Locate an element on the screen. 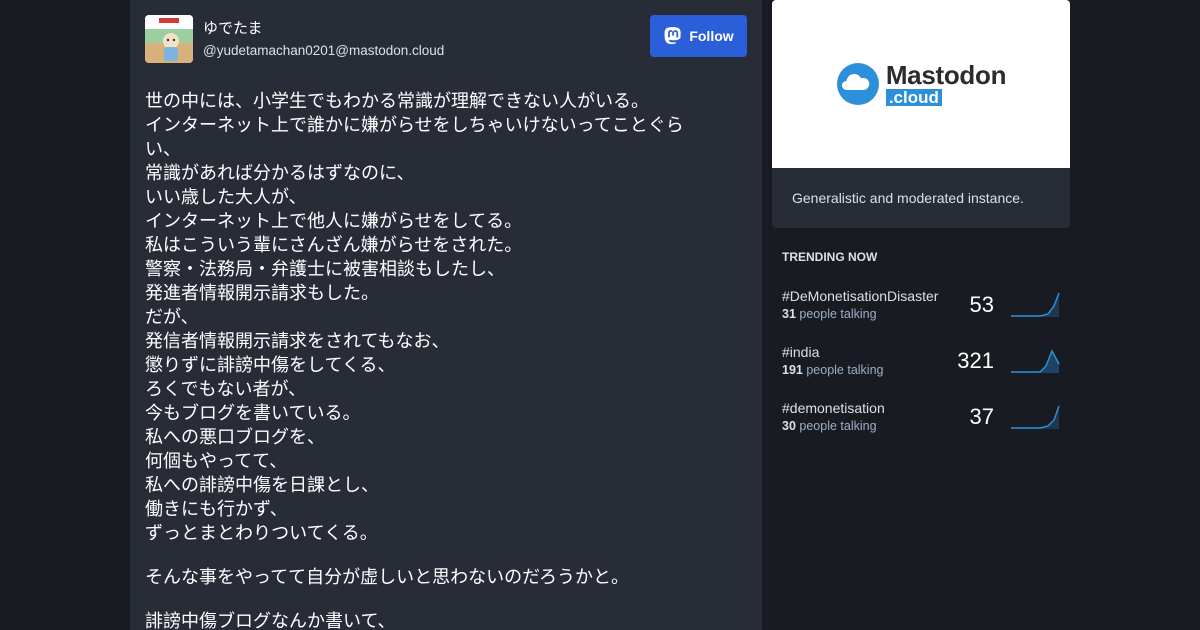  account-handle: @yudetamachan0201@mastodon.cloud is located at coordinates (323, 50).